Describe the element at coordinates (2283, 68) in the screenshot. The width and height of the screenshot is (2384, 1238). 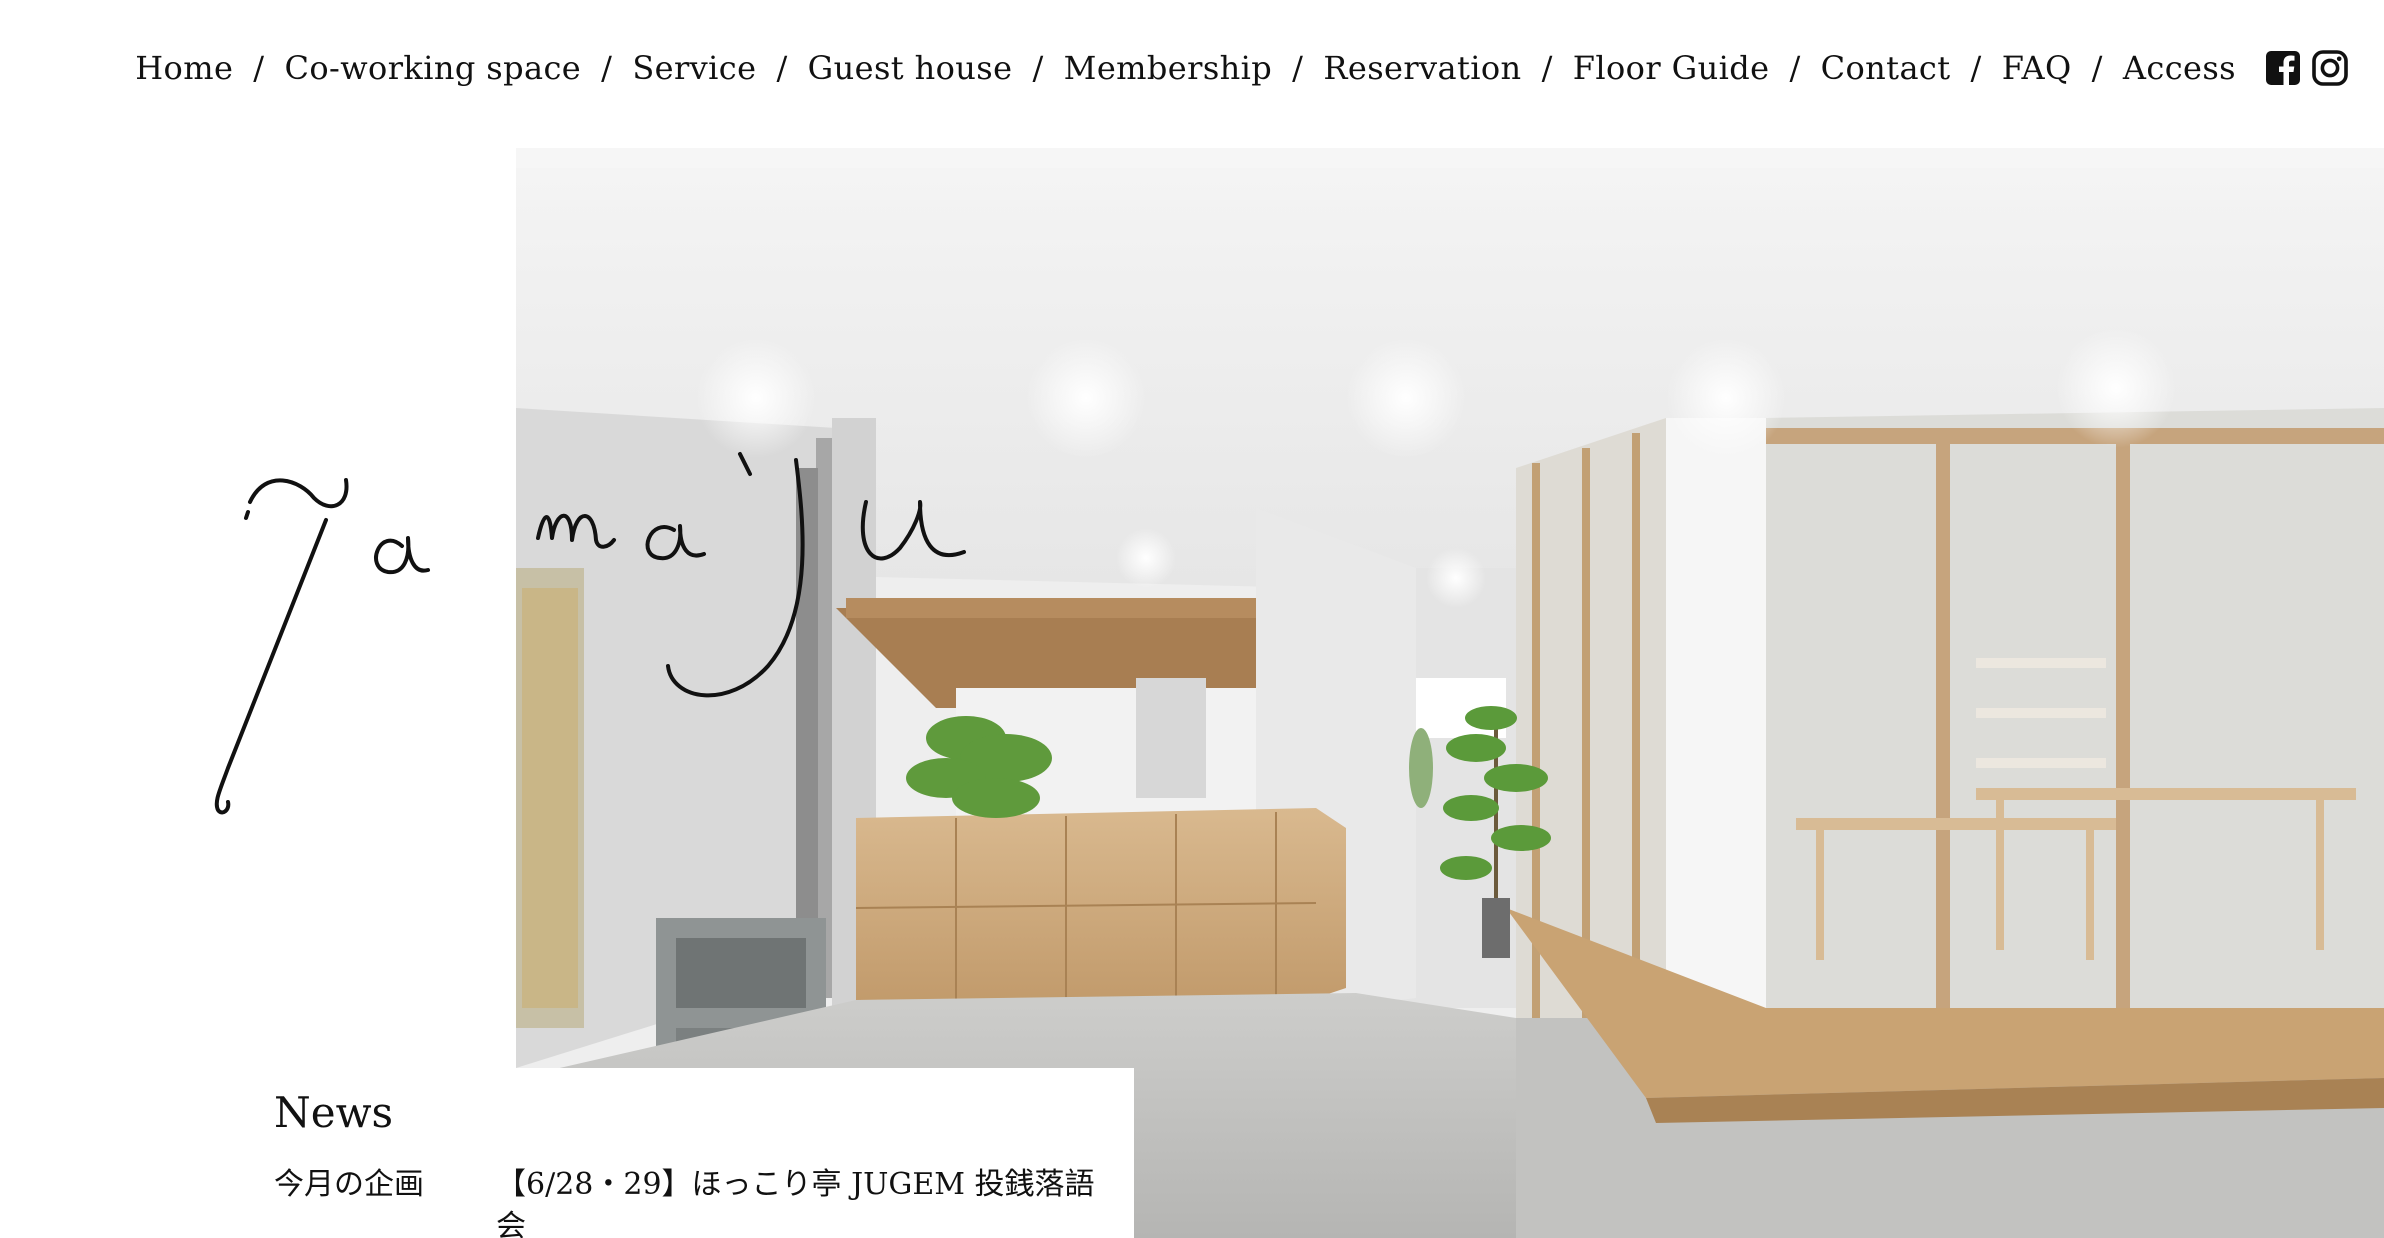
I see `facebook-icon` at that location.